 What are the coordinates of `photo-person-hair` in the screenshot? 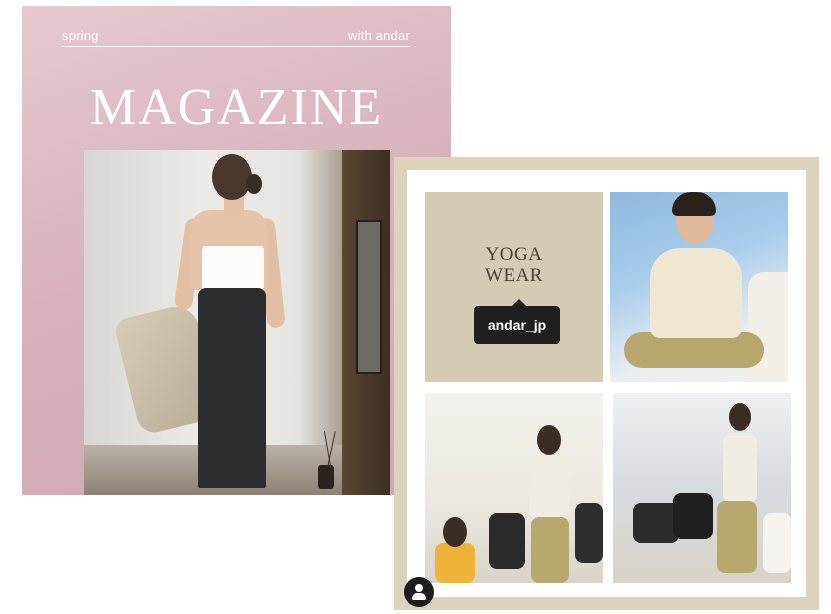 It's located at (694, 204).